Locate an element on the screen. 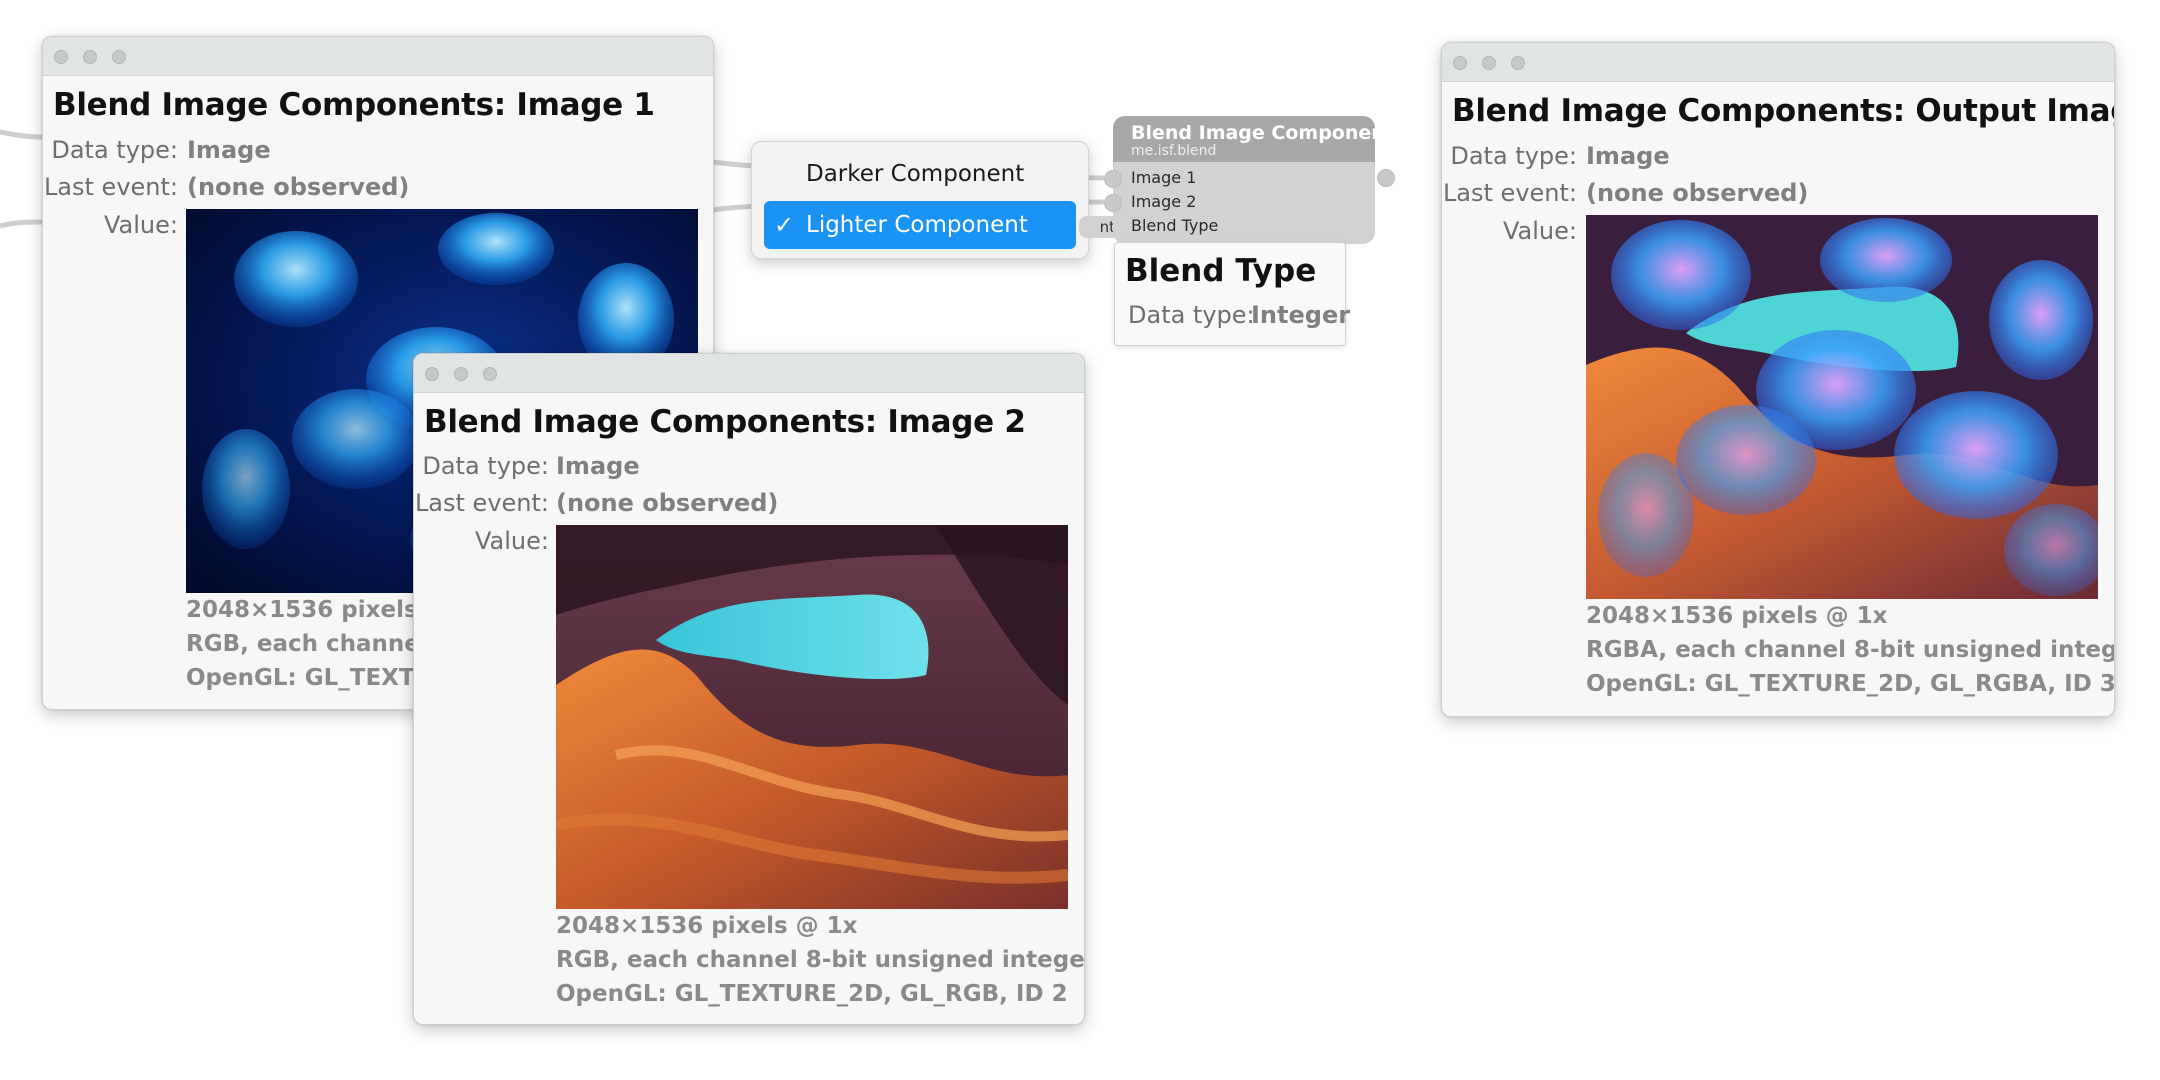 The image size is (2160, 1080). window-title: Blend Image Components: Output Image is located at coordinates (1783, 111).